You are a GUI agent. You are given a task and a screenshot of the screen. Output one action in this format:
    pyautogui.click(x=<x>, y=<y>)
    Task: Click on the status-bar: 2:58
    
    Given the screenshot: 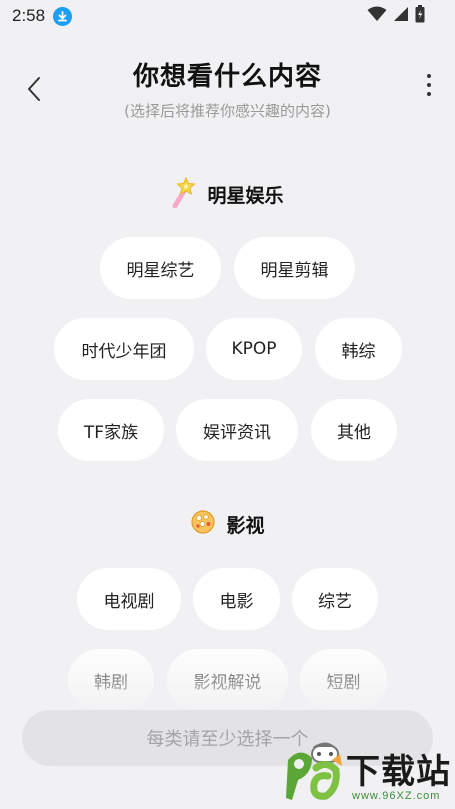 What is the action you would take?
    pyautogui.click(x=227, y=16)
    